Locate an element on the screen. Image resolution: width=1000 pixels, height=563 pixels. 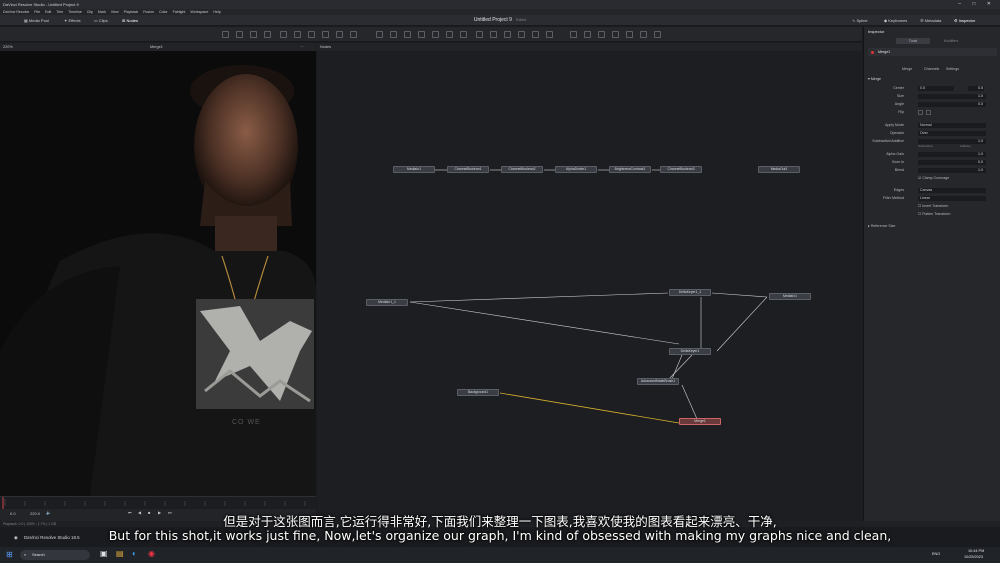
menu-item: Edit is located at coordinates (48, 12).